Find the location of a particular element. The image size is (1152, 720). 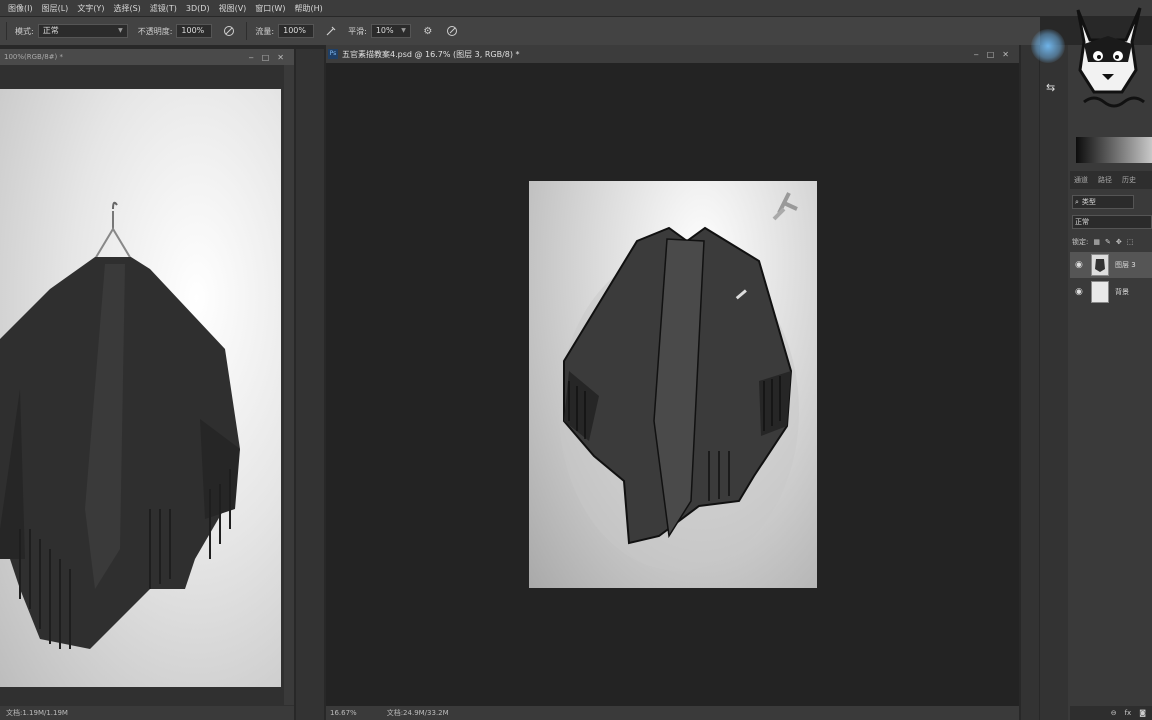

gear-icon: ⚙ is located at coordinates (428, 31).